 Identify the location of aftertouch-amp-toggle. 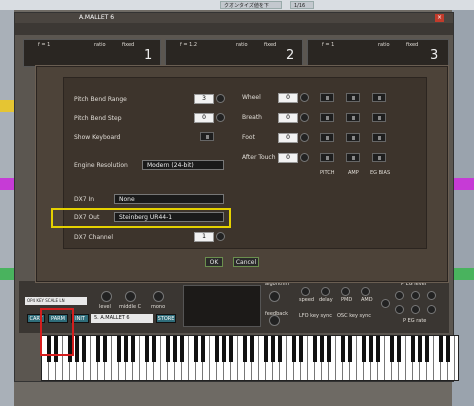
(353, 157).